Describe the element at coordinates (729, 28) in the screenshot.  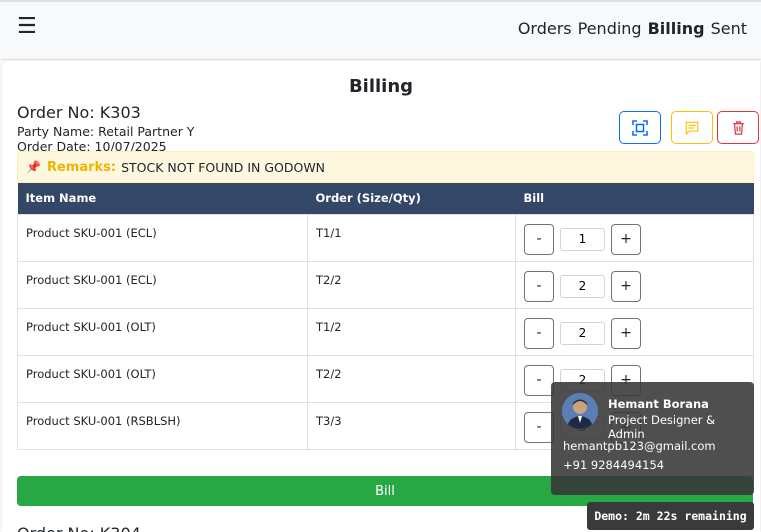
I see `tab-sent: Sent` at that location.